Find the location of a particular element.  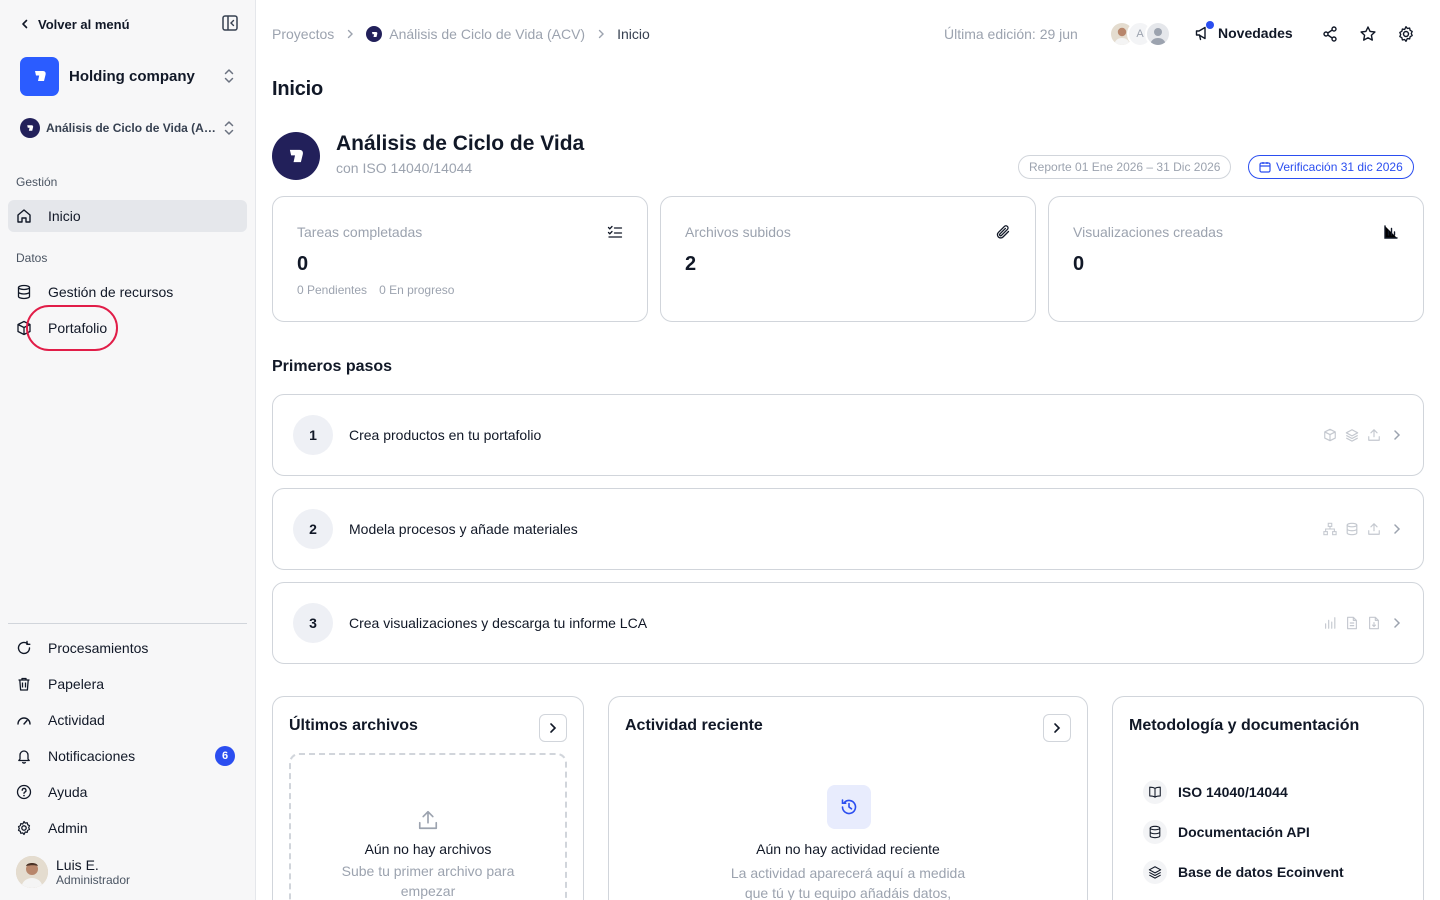

doc-link-label: Base de datos Ecoinvent is located at coordinates (1261, 872).